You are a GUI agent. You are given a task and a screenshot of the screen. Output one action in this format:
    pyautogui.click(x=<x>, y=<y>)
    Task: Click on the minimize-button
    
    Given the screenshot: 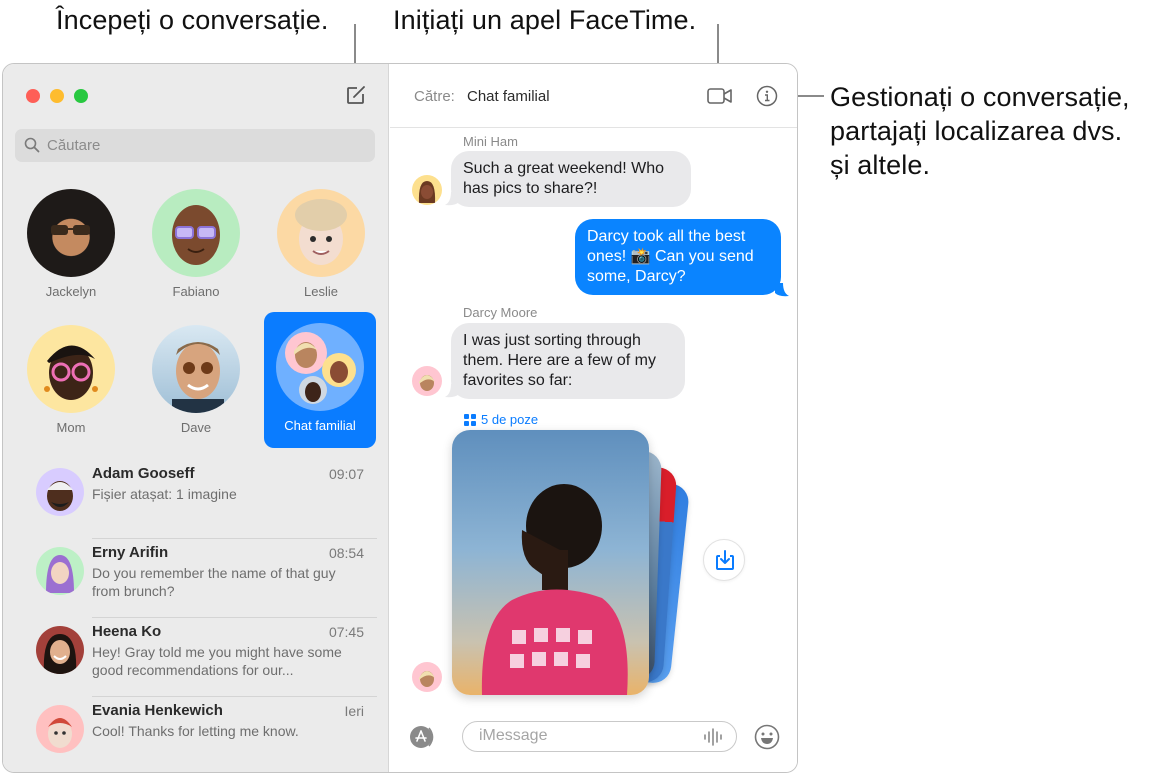 What is the action you would take?
    pyautogui.click(x=57, y=96)
    